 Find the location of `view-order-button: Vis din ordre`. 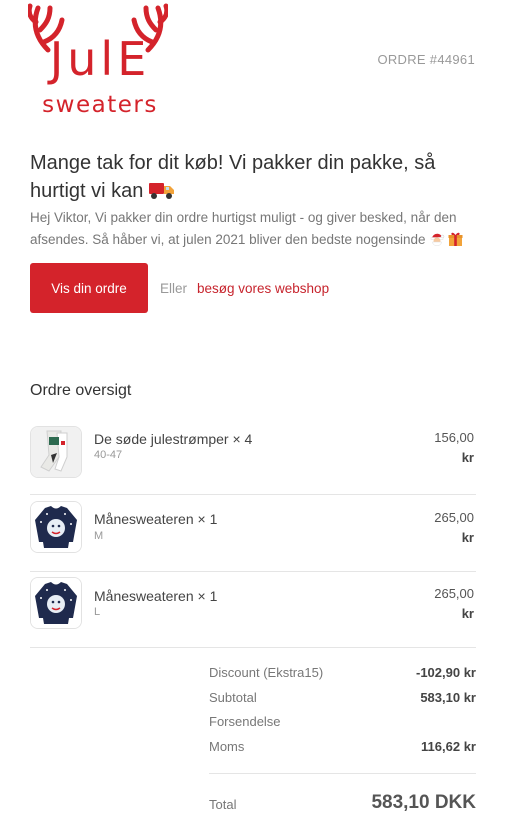

view-order-button: Vis din ordre is located at coordinates (89, 288).